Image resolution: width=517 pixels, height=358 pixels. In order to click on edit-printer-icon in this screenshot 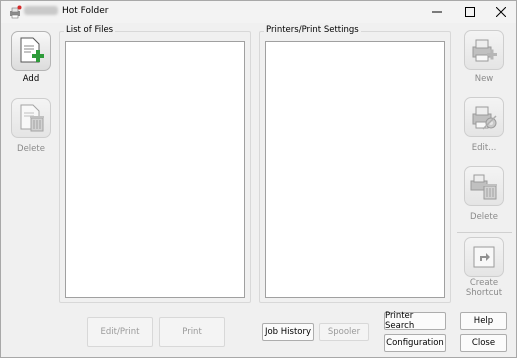, I will do `click(484, 118)`.